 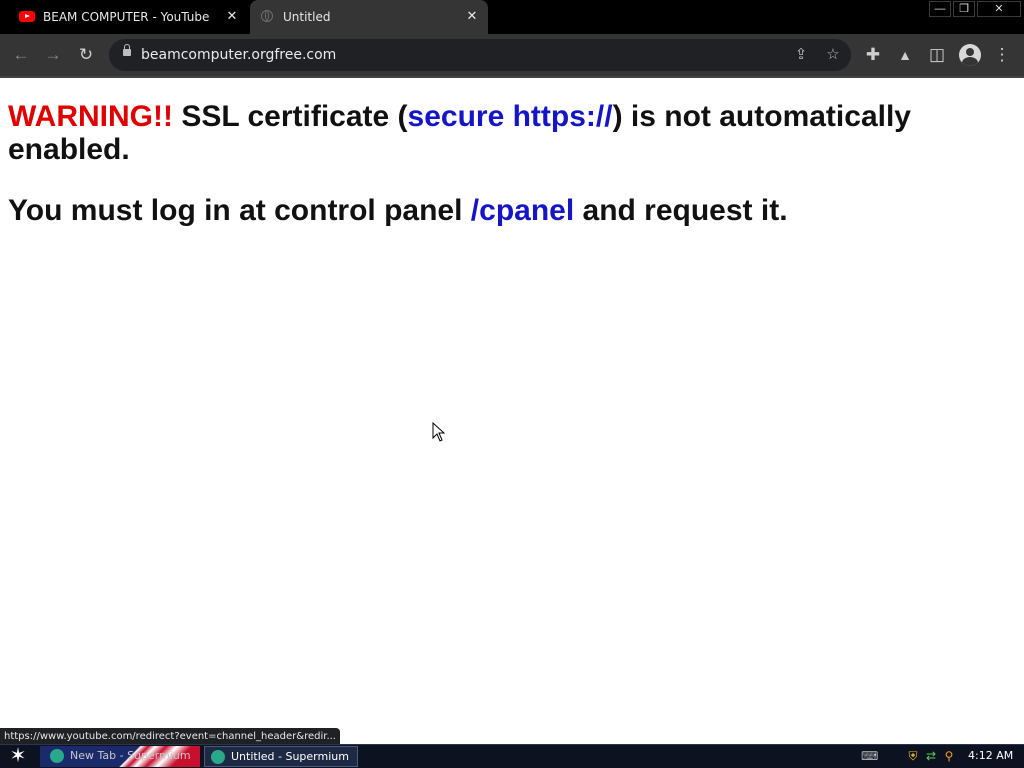 What do you see at coordinates (970, 55) in the screenshot?
I see `profile-avatar-icon` at bounding box center [970, 55].